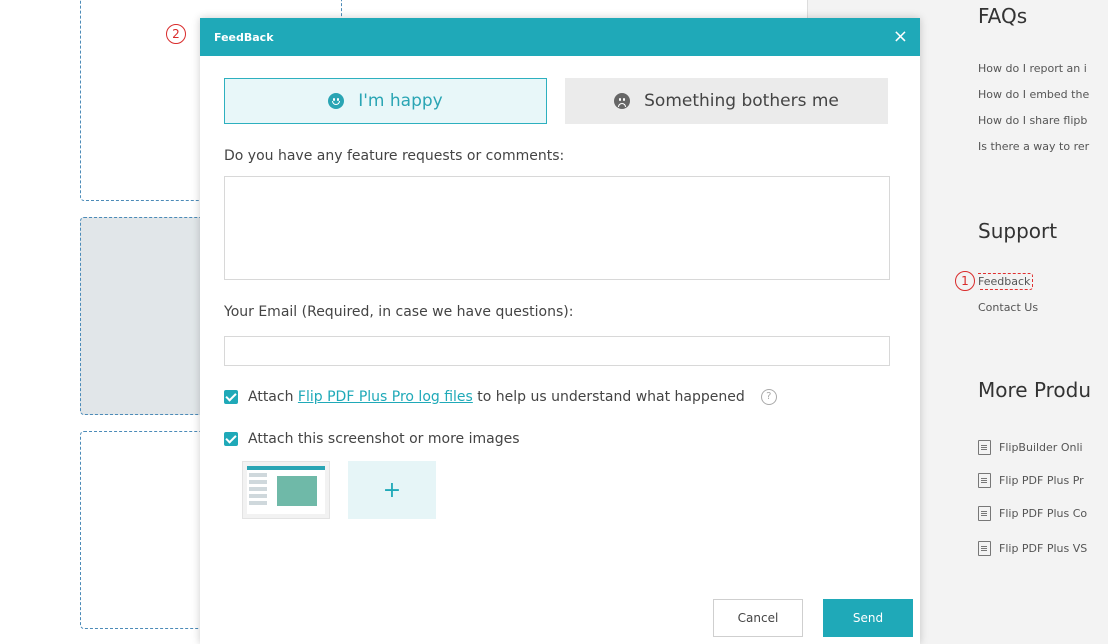  Describe the element at coordinates (1043, 513) in the screenshot. I see `product-label: Flip PDF Plus Co` at that location.